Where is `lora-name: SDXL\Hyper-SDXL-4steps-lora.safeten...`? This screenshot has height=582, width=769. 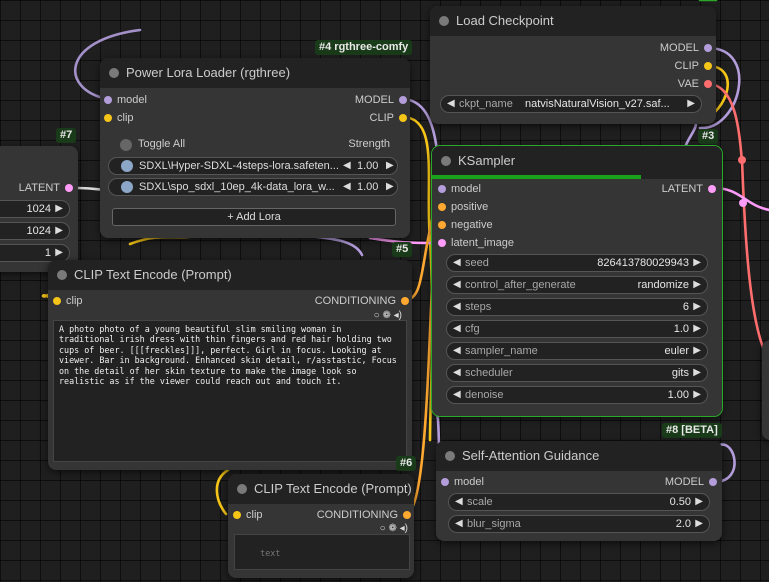 lora-name: SDXL\Hyper-SDXL-4steps-lora.safeten... is located at coordinates (239, 166).